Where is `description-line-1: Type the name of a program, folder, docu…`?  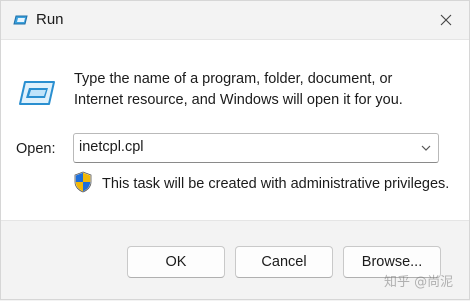
description-line-1: Type the name of a program, folder, docu… is located at coordinates (233, 79).